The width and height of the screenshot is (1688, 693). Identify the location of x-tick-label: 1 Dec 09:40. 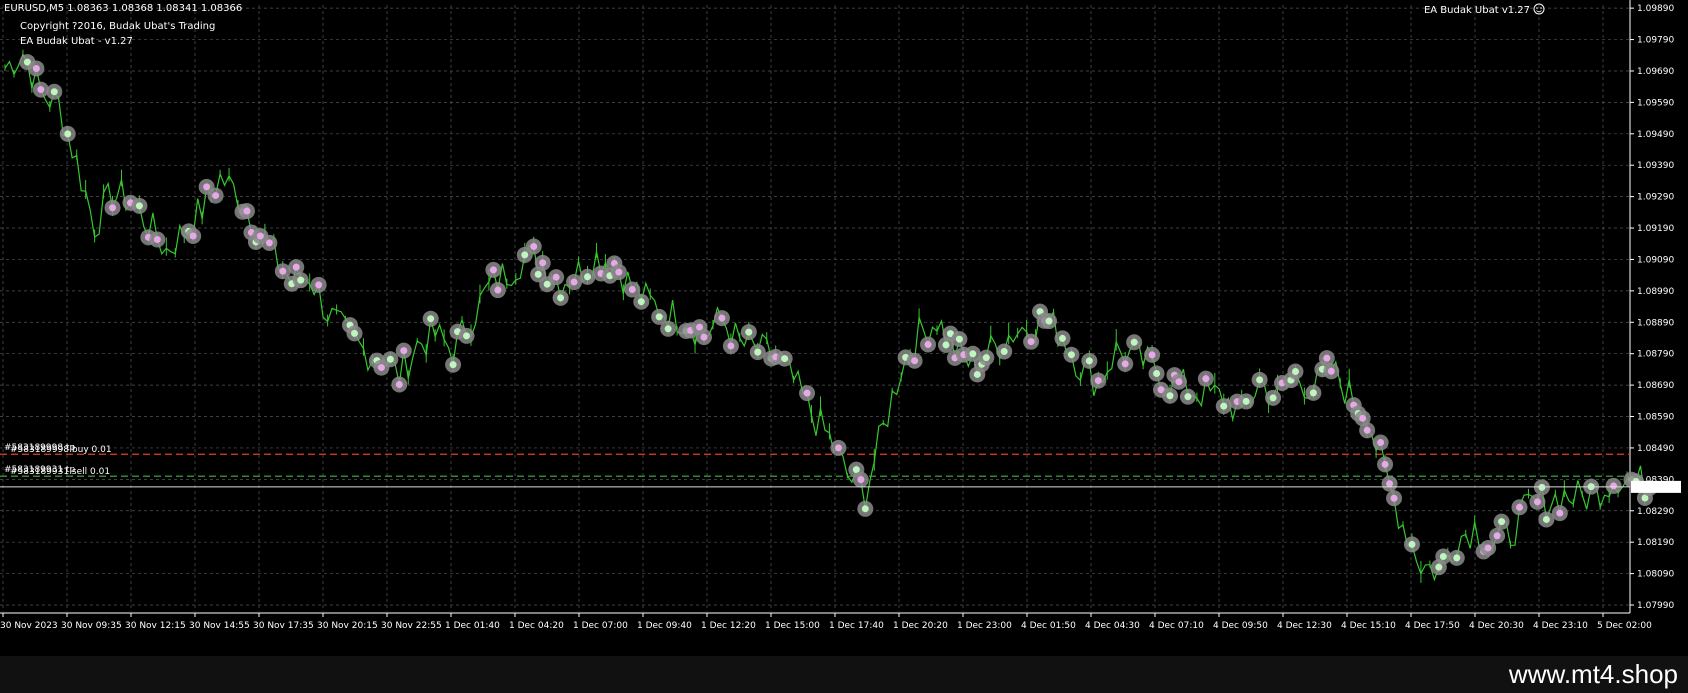
(664, 626).